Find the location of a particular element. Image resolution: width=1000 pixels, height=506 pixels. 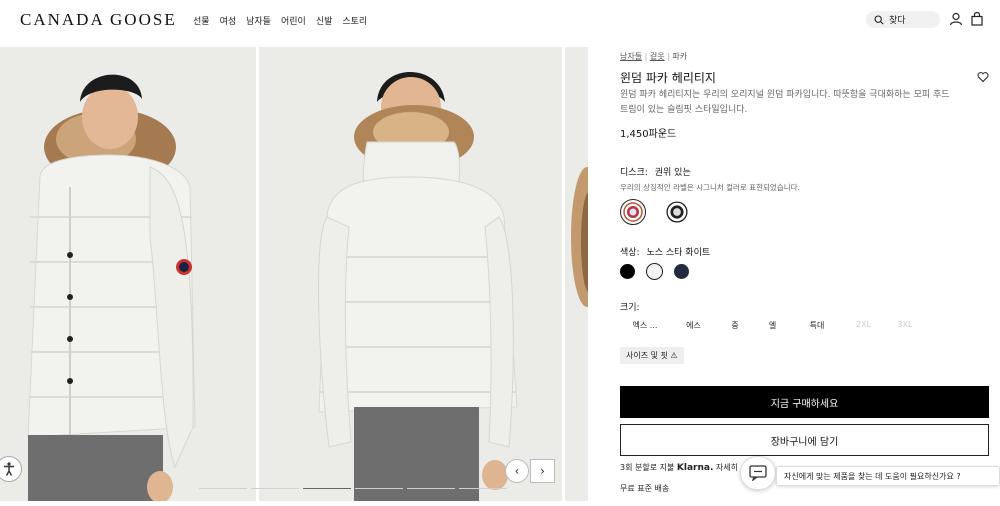

search-label: 찾다 is located at coordinates (897, 21).